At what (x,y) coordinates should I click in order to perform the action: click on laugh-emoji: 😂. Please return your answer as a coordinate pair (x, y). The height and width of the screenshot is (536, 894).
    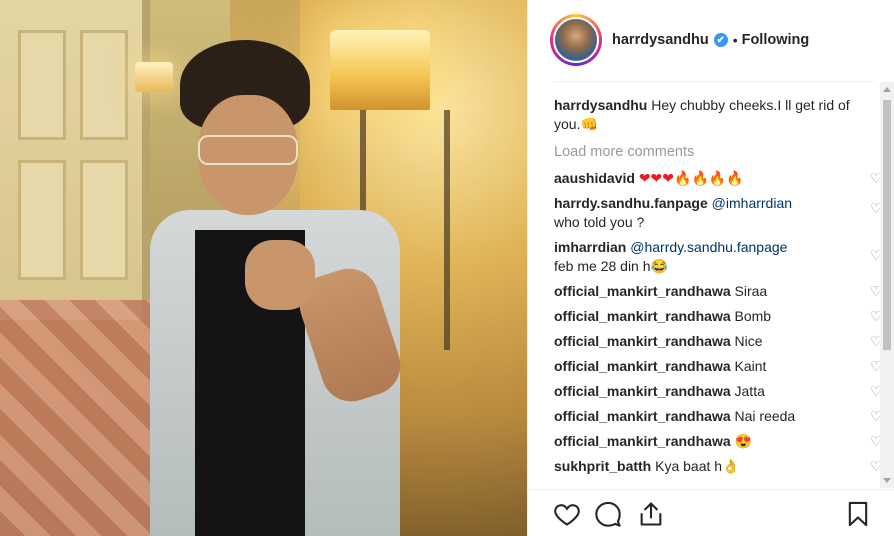
    Looking at the image, I should click on (659, 266).